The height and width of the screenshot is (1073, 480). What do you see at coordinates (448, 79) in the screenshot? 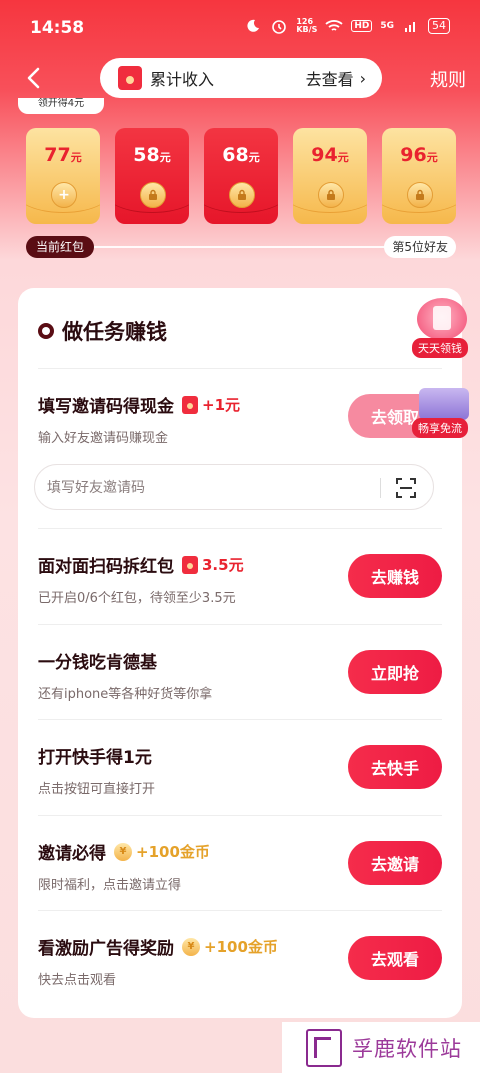
I see `rules-link: 规则` at bounding box center [448, 79].